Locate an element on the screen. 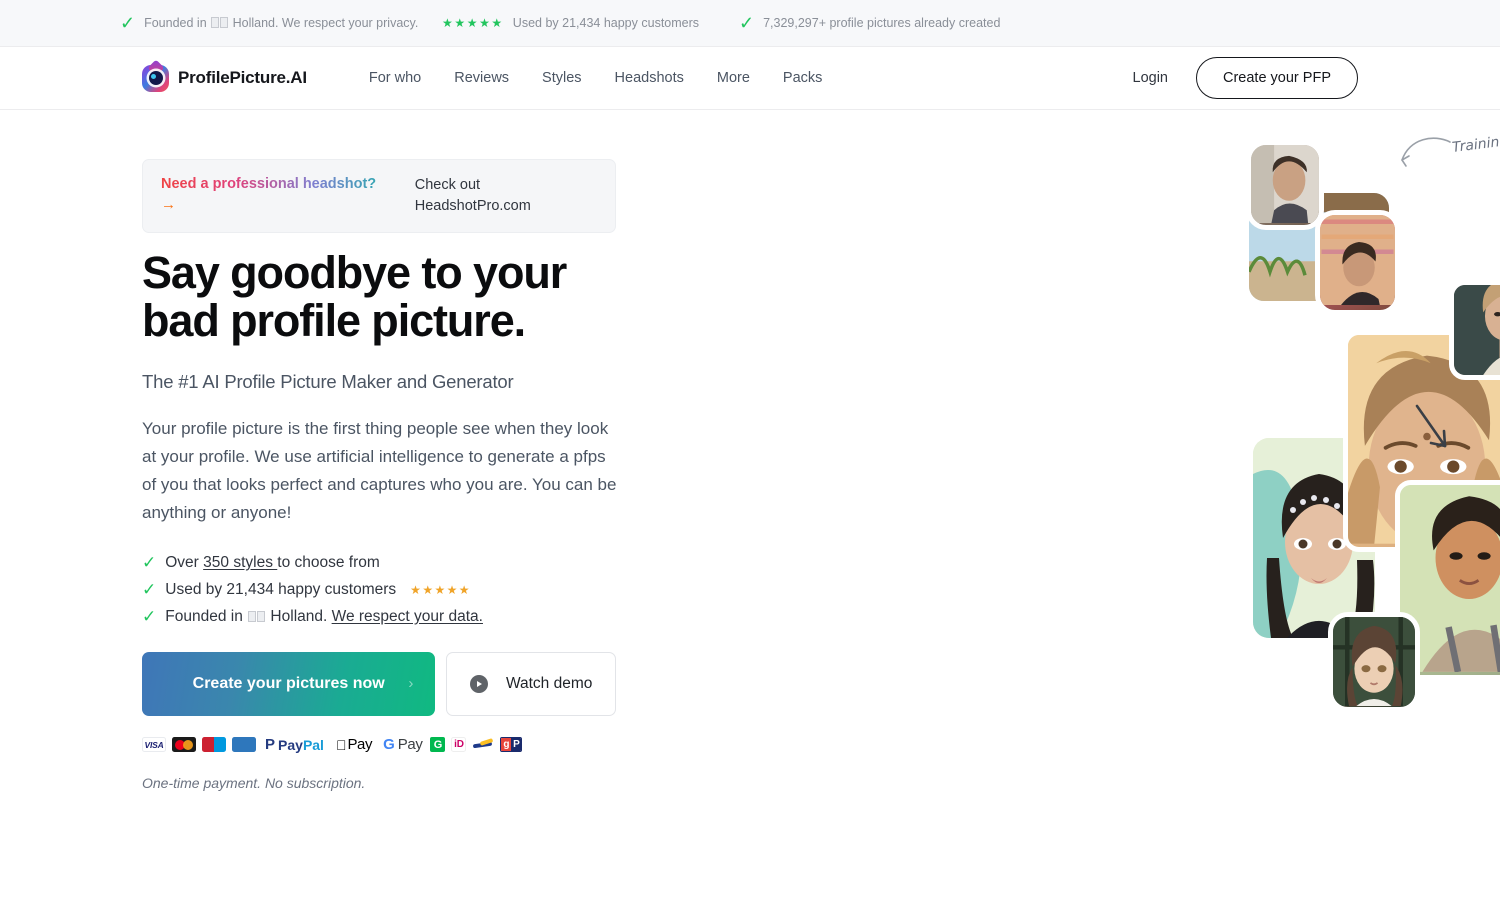 This screenshot has height=900, width=1500. list-item: ✓ Over 350 styles to choose from is located at coordinates (379, 563).